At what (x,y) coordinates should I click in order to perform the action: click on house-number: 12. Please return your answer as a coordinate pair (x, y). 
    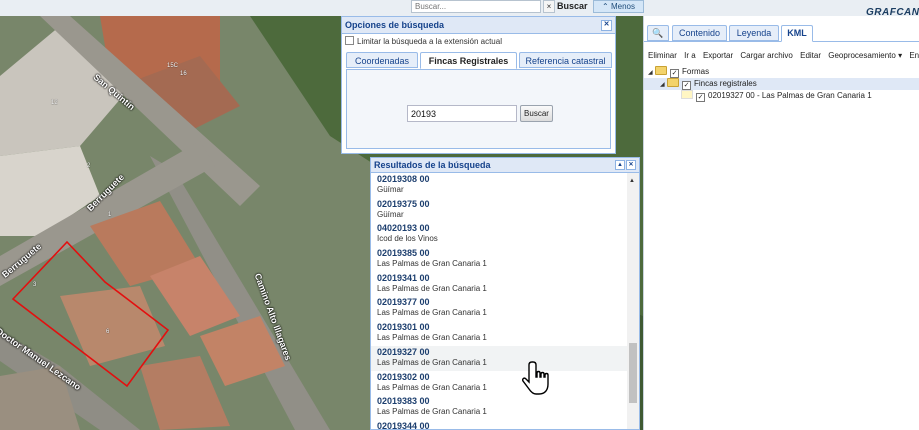
    Looking at the image, I should click on (54, 103).